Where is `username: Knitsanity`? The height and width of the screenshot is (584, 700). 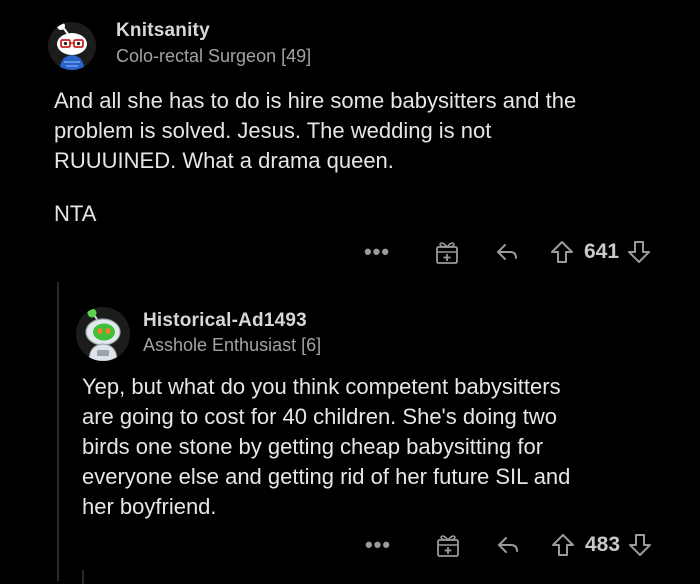 username: Knitsanity is located at coordinates (163, 31).